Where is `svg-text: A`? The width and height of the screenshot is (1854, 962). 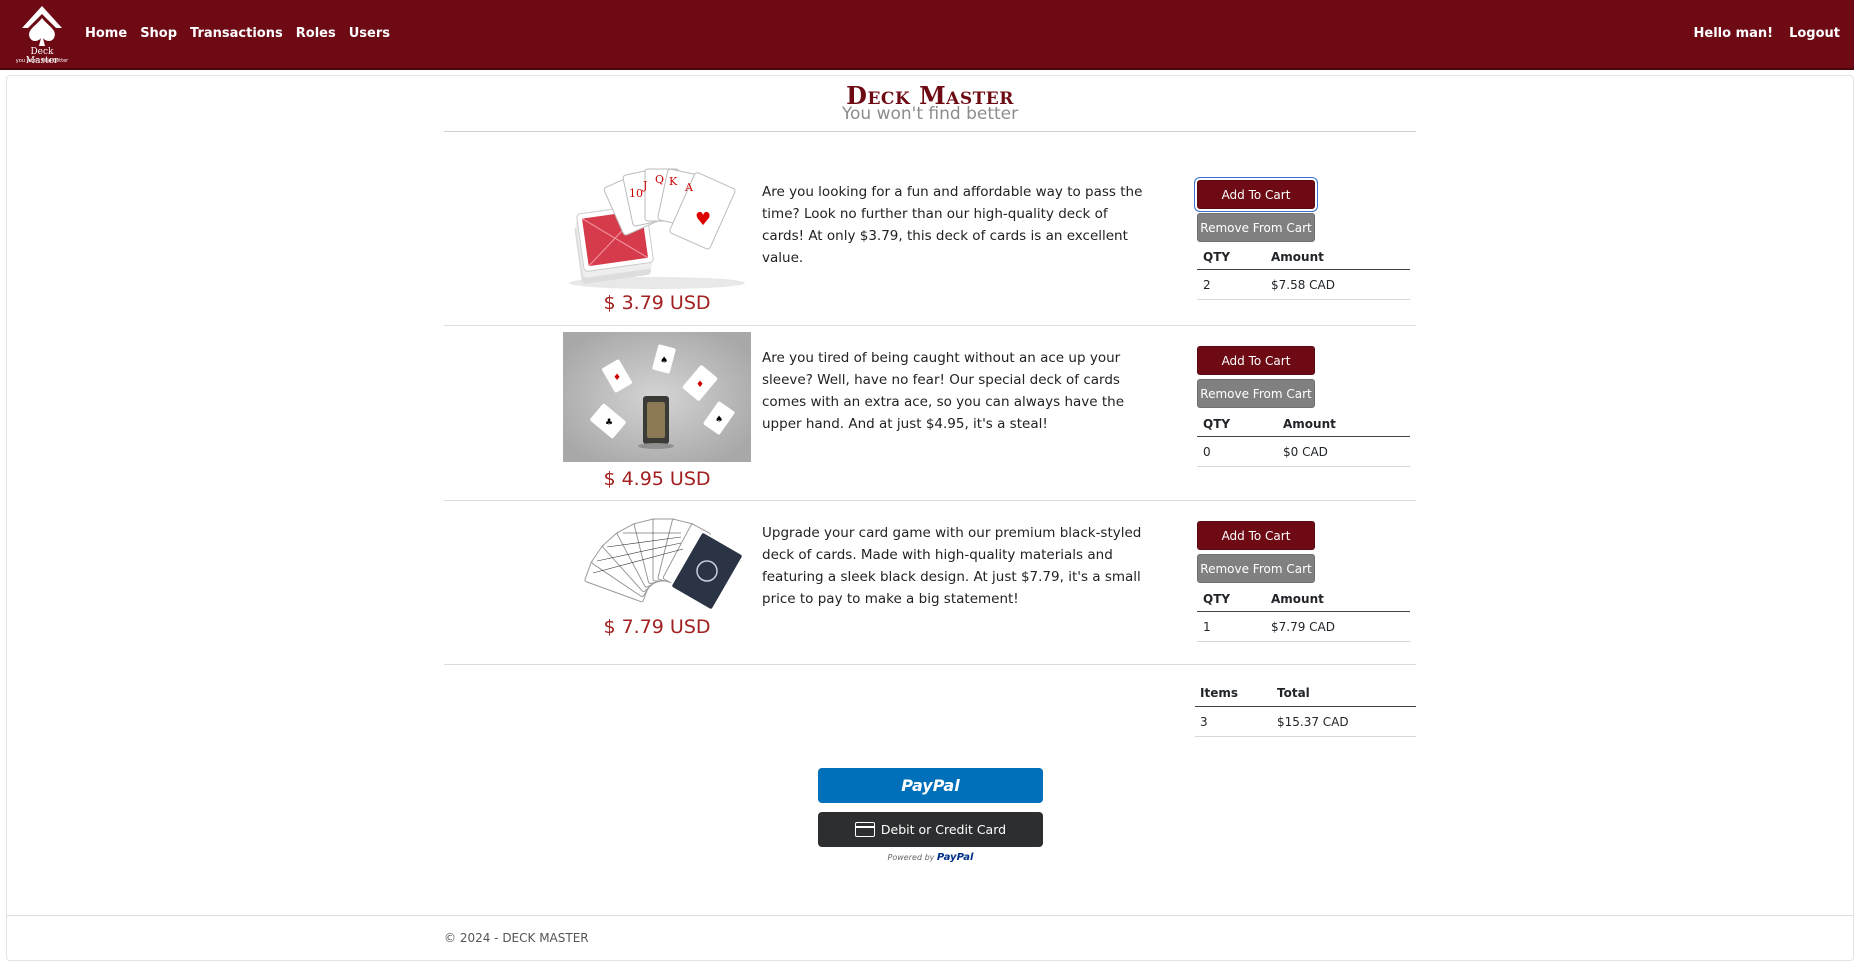
svg-text: A is located at coordinates (689, 187).